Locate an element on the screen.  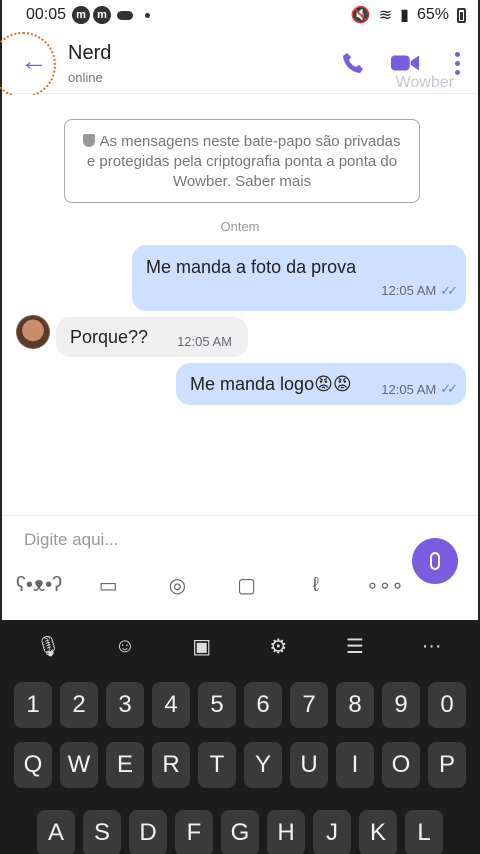
message-bubble-outgoing: Me manda logo😡😡 12:05 AM ✓✓ is located at coordinates (321, 384).